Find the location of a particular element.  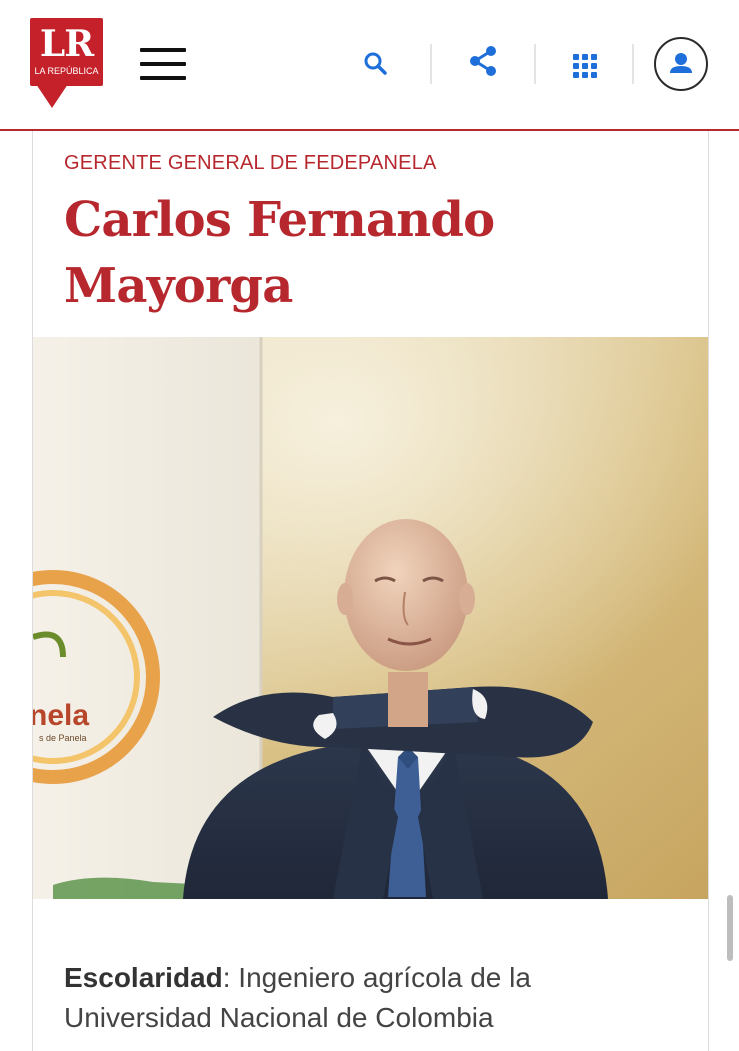

logo-speech-tail is located at coordinates (52, 96).